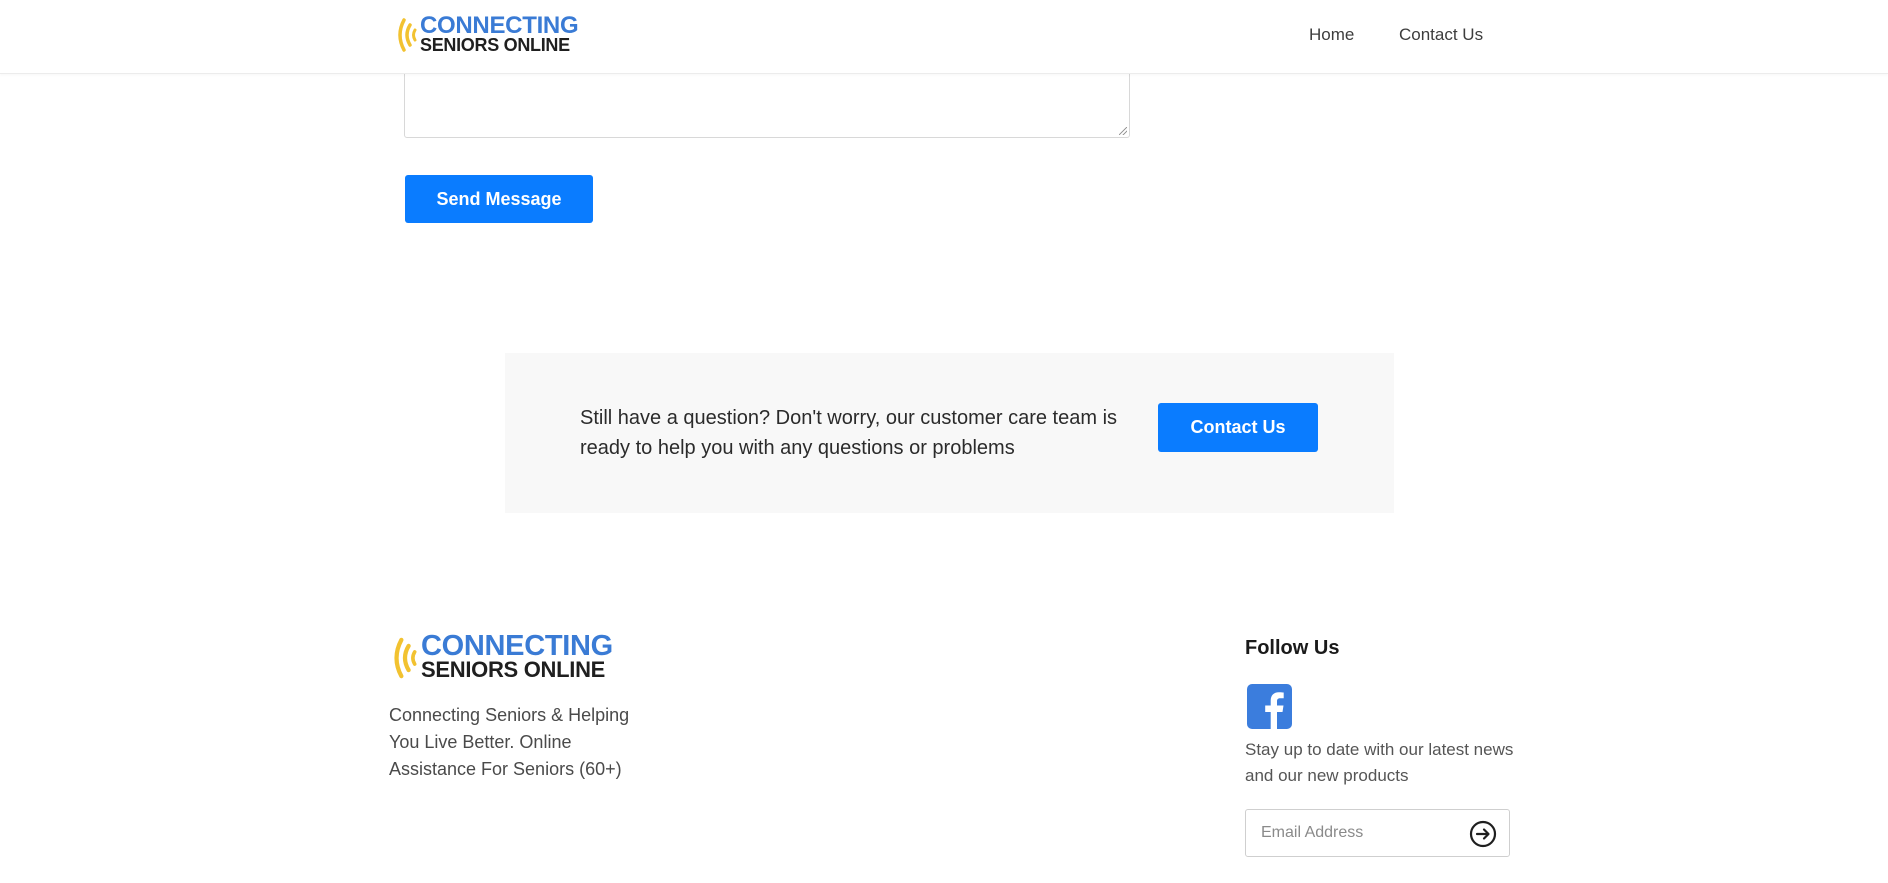 Image resolution: width=1888 pixels, height=883 pixels. Describe the element at coordinates (1353, 833) in the screenshot. I see `email-input` at that location.